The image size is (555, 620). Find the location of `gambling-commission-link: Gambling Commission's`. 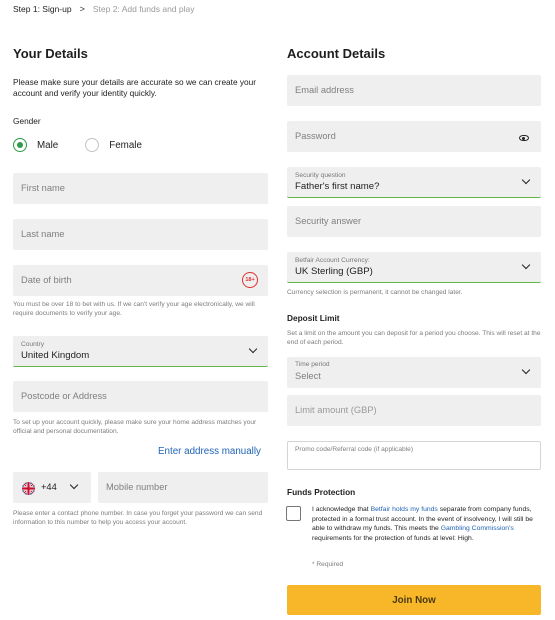

gambling-commission-link: Gambling Commission's is located at coordinates (477, 528).